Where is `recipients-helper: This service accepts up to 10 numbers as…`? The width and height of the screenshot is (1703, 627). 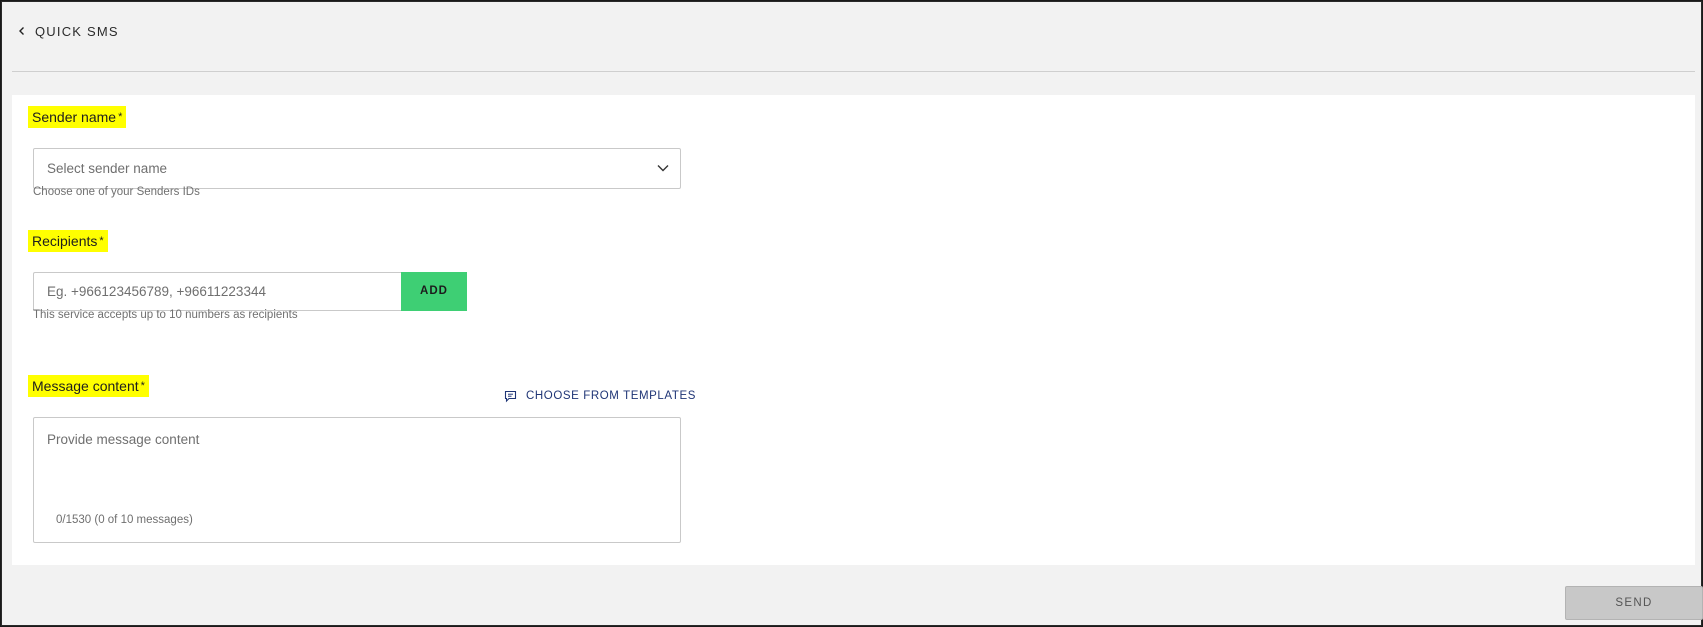
recipients-helper: This service accepts up to 10 numbers as… is located at coordinates (165, 315).